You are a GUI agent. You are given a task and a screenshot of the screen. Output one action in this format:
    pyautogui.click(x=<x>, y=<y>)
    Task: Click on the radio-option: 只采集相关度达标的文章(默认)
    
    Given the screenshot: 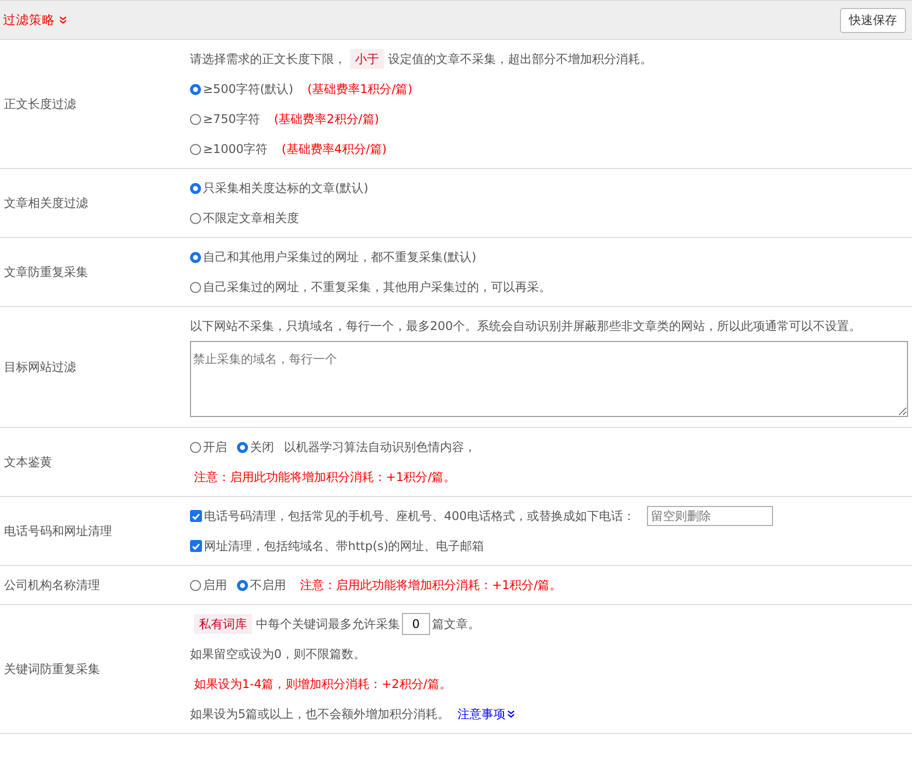 What is the action you would take?
    pyautogui.click(x=279, y=188)
    